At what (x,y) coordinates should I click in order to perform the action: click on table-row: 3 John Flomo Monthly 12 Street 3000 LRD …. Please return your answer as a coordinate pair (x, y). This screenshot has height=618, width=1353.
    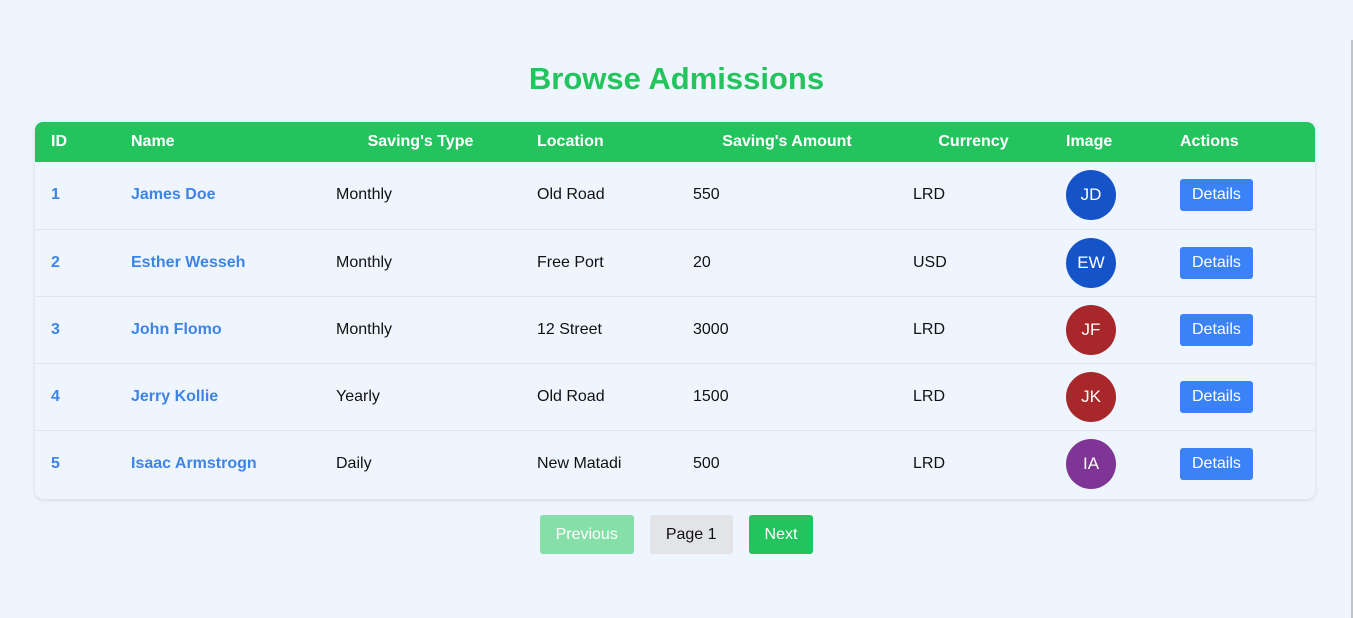
    Looking at the image, I should click on (675, 329).